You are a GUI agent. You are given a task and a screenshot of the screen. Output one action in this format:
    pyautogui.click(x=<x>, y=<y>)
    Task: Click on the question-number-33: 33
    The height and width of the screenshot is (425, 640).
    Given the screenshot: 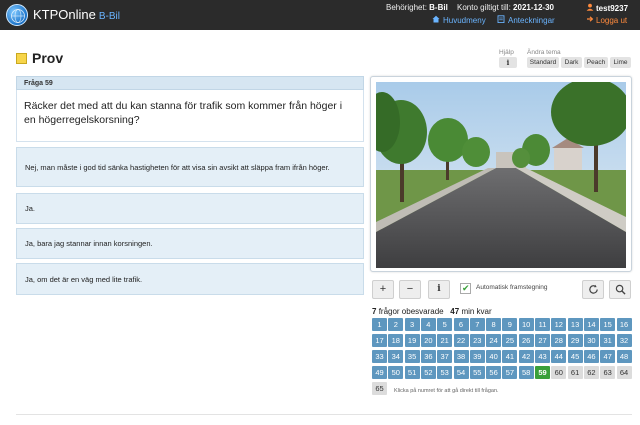 What is the action you would take?
    pyautogui.click(x=379, y=356)
    